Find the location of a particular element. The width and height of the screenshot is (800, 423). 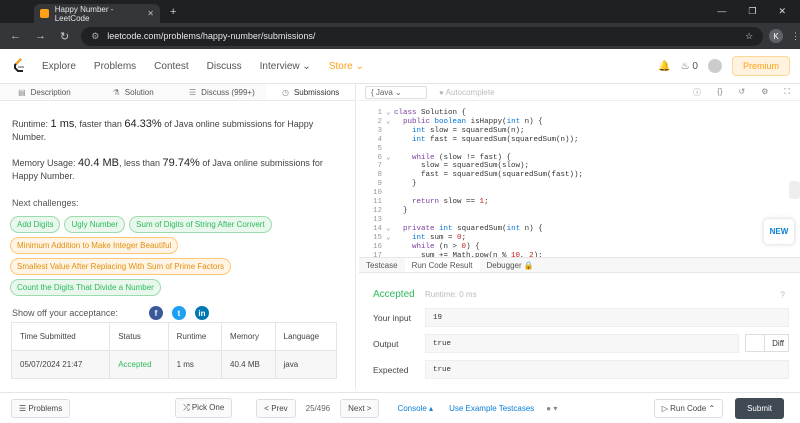

code-line: 1 ⌄ class Solution { is located at coordinates (564, 113).